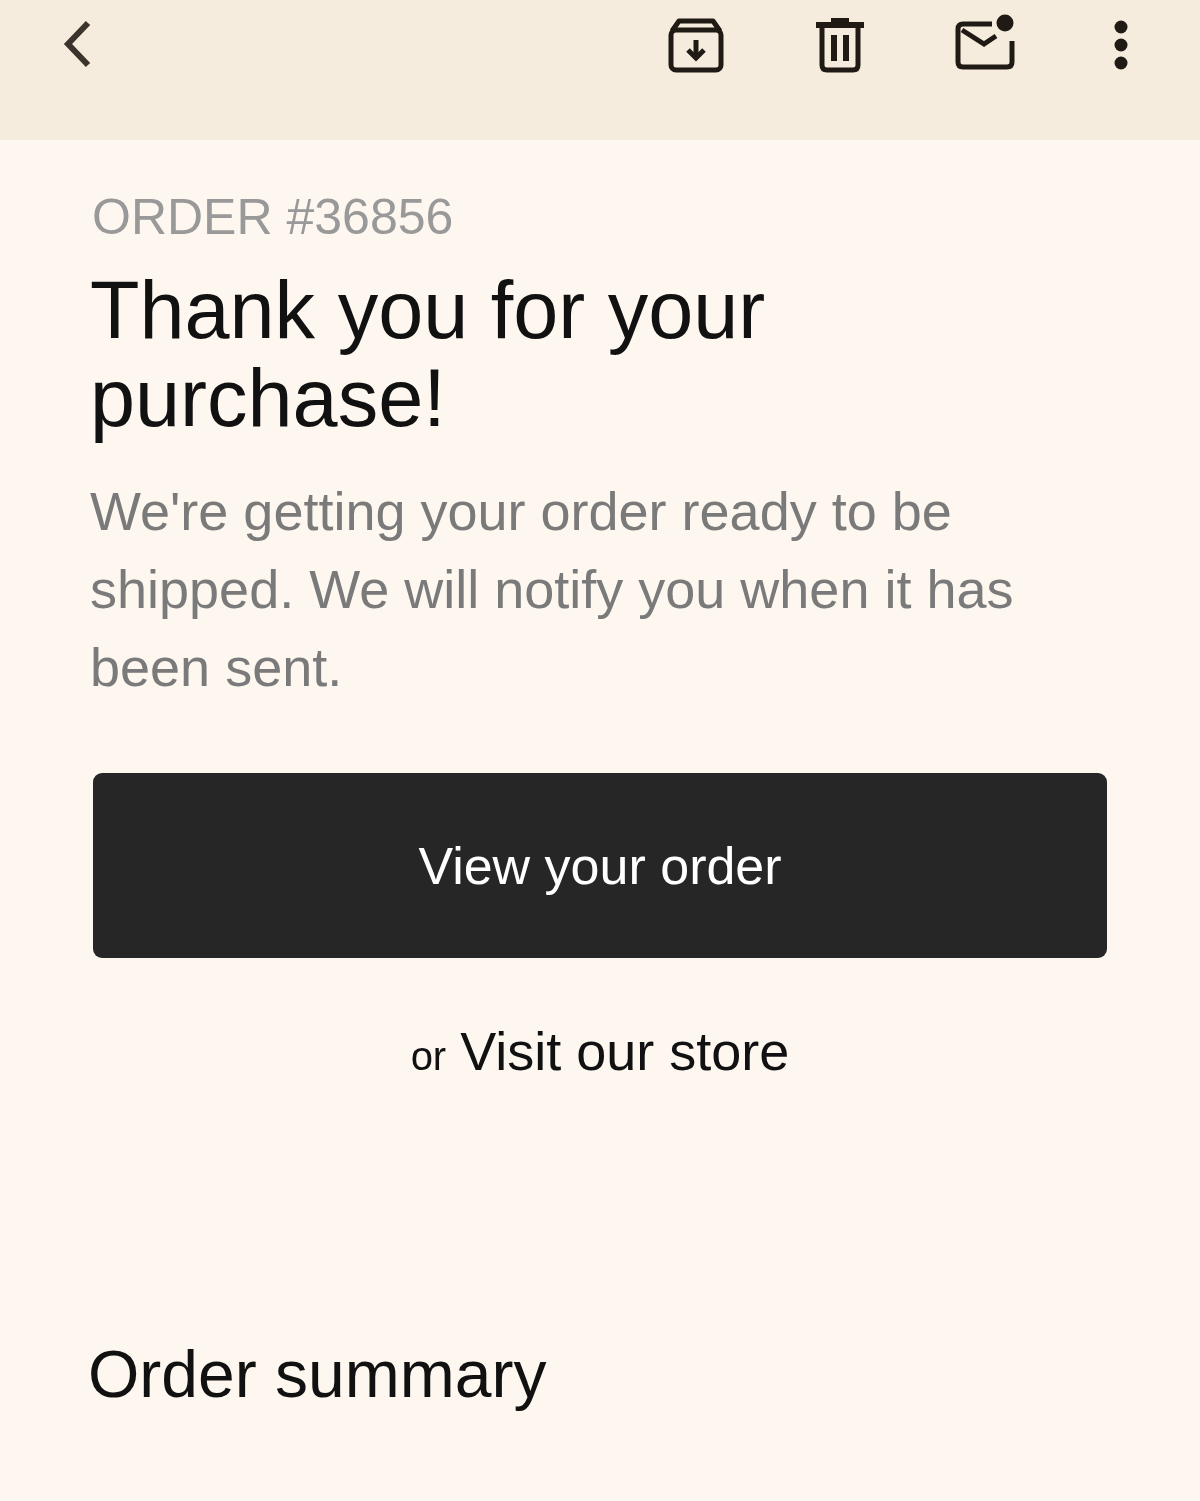 This screenshot has width=1200, height=1501. Describe the element at coordinates (317, 1374) in the screenshot. I see `order-summary-heading: Order summary` at that location.